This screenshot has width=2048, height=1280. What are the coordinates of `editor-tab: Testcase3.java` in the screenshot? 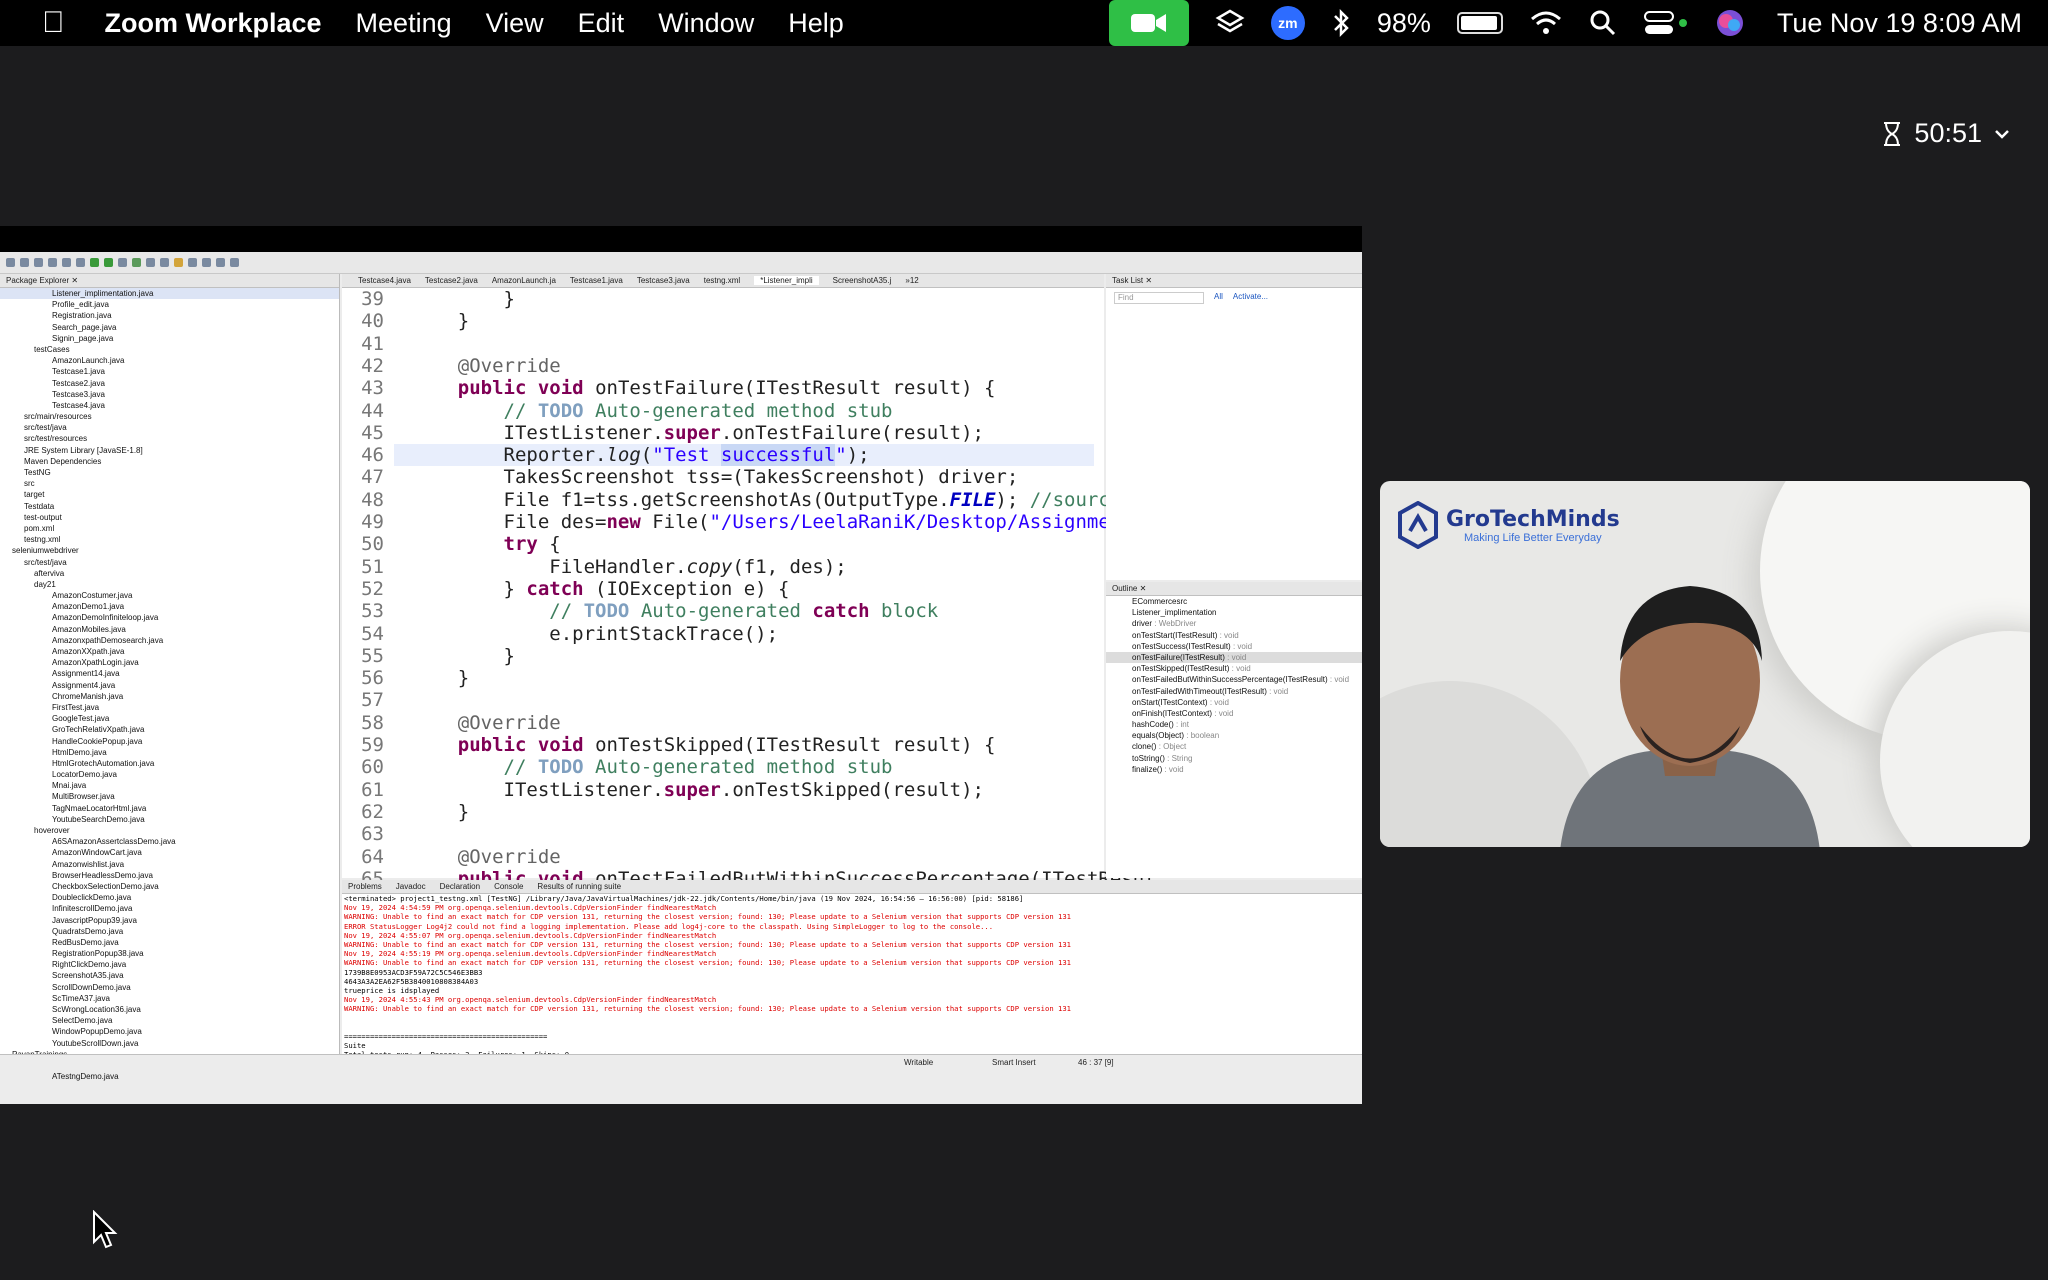 It's located at (663, 280).